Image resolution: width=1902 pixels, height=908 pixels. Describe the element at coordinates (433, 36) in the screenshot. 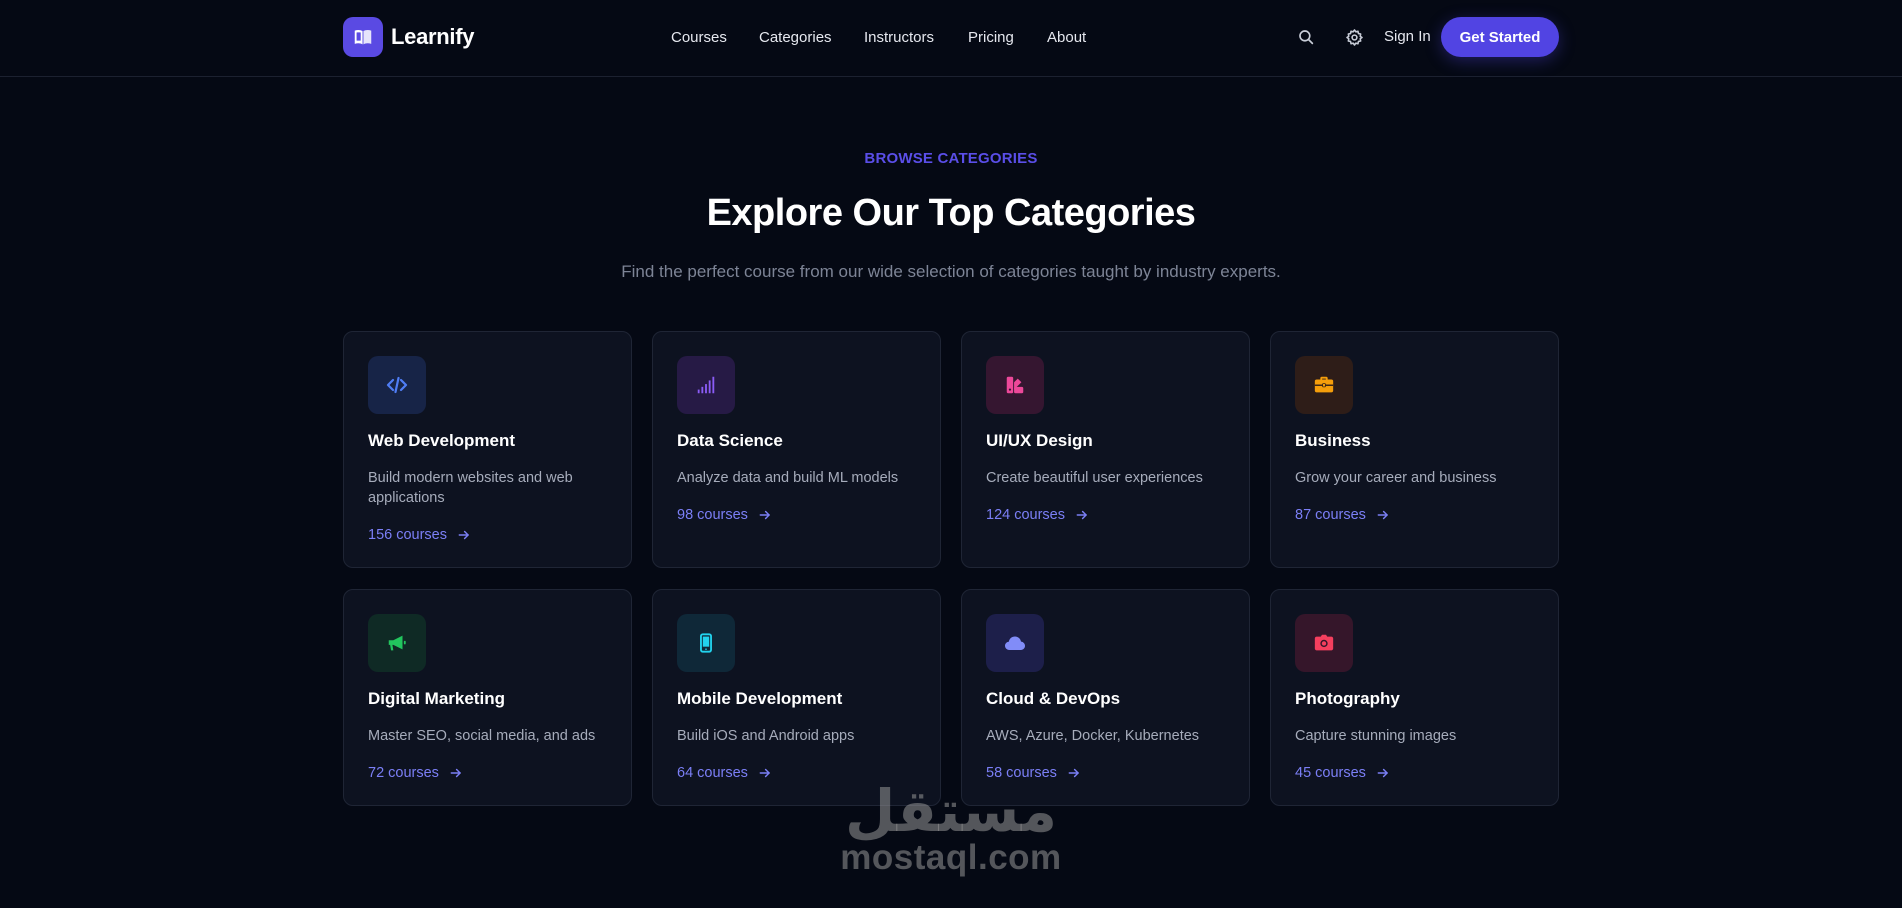

I see `brand-name: Learnify` at that location.